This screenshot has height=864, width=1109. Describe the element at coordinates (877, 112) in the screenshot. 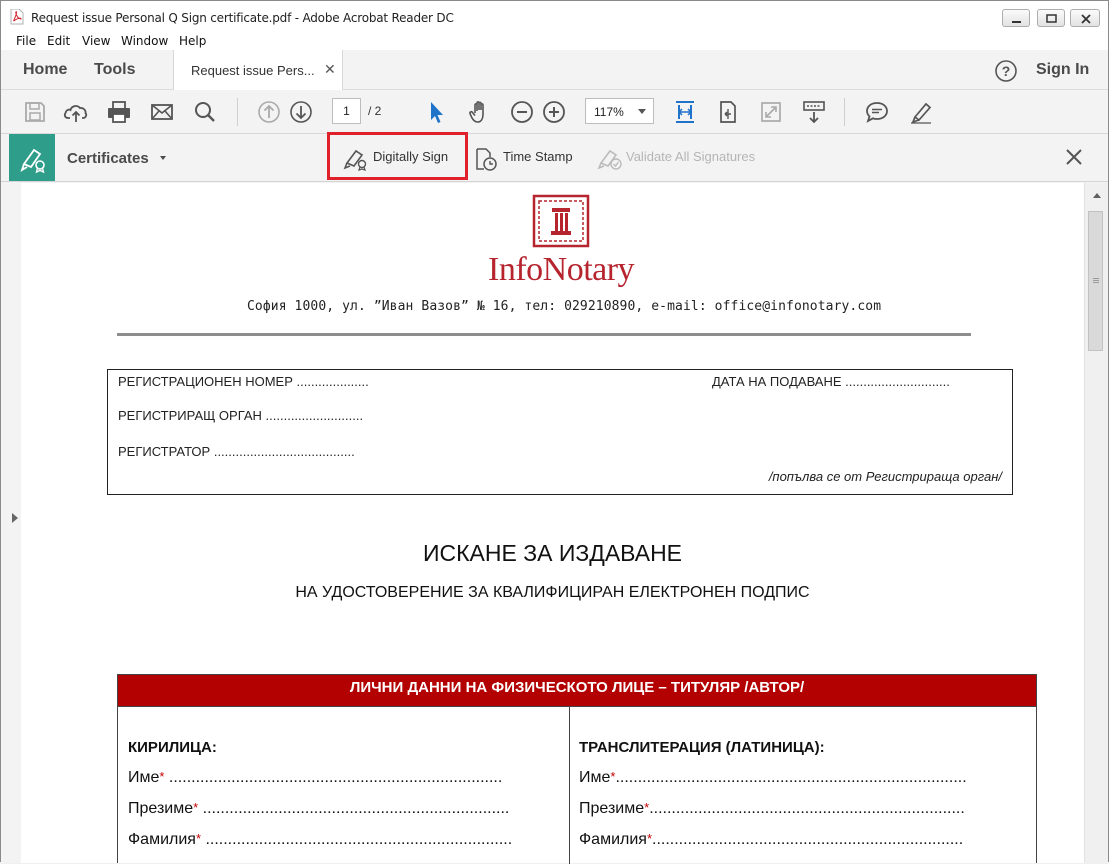

I see `comment-icon` at that location.